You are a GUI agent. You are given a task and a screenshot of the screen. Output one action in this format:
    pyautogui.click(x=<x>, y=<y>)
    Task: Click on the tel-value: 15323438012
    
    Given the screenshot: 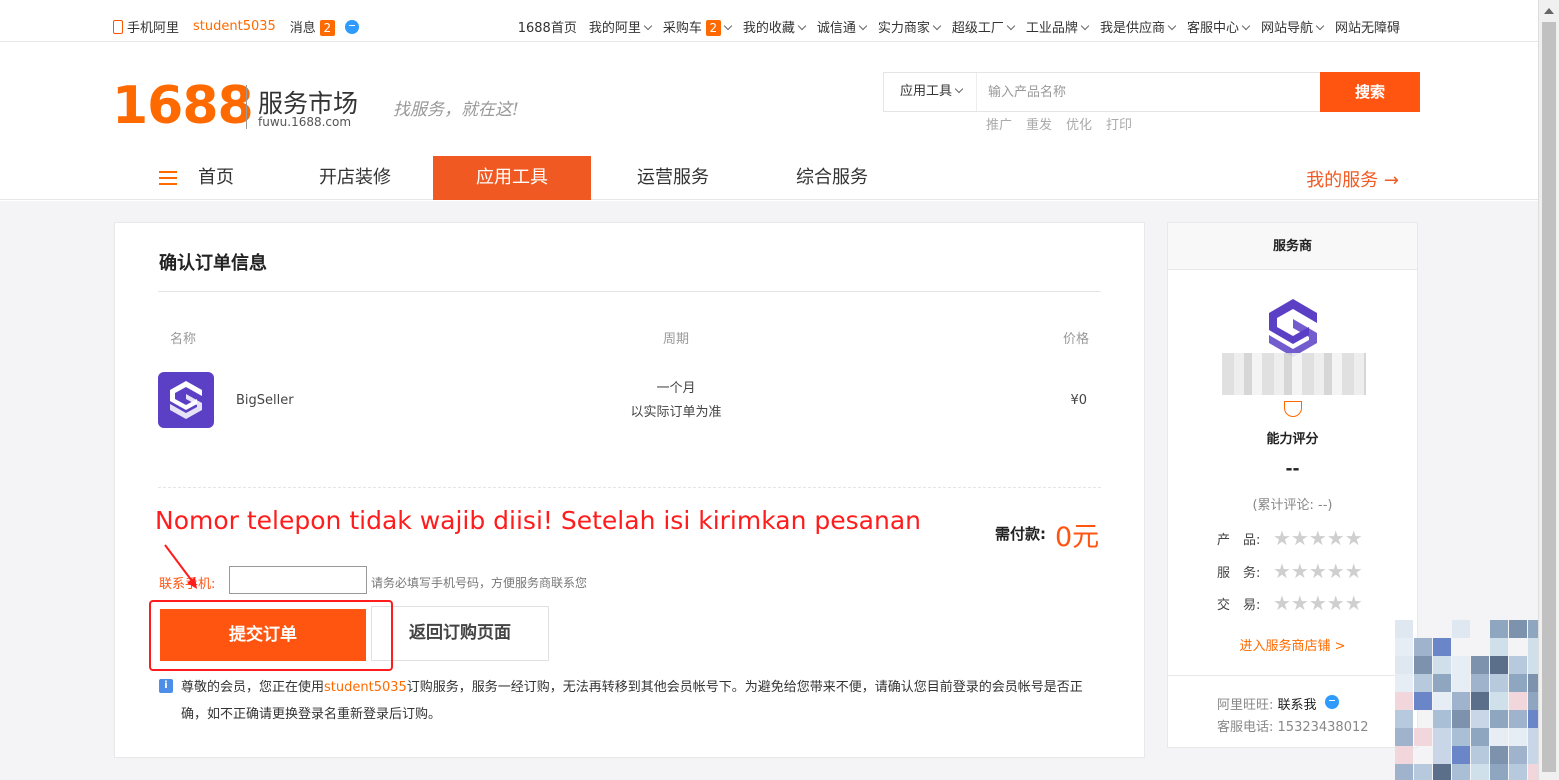 What is the action you would take?
    pyautogui.click(x=1323, y=727)
    